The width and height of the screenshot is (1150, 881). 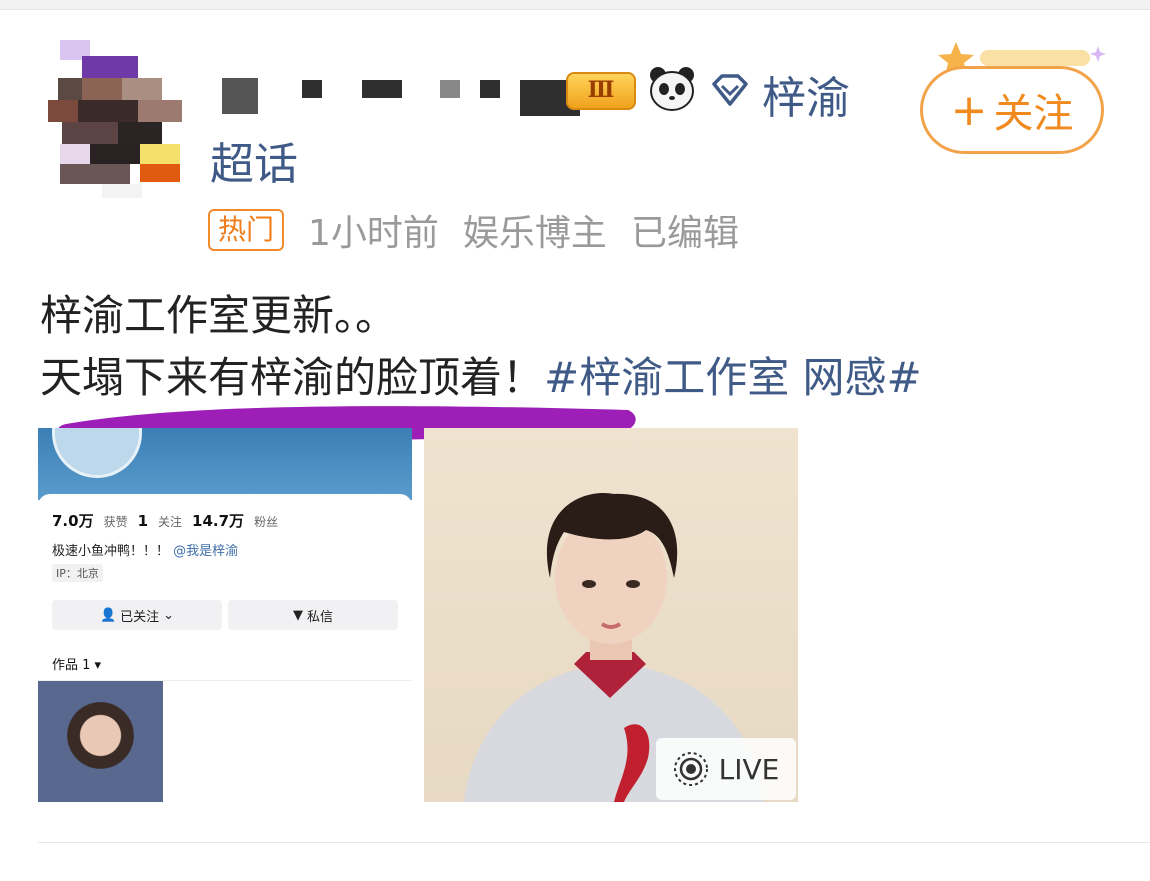 I want to click on followed-label: 已关注, so click(x=140, y=617).